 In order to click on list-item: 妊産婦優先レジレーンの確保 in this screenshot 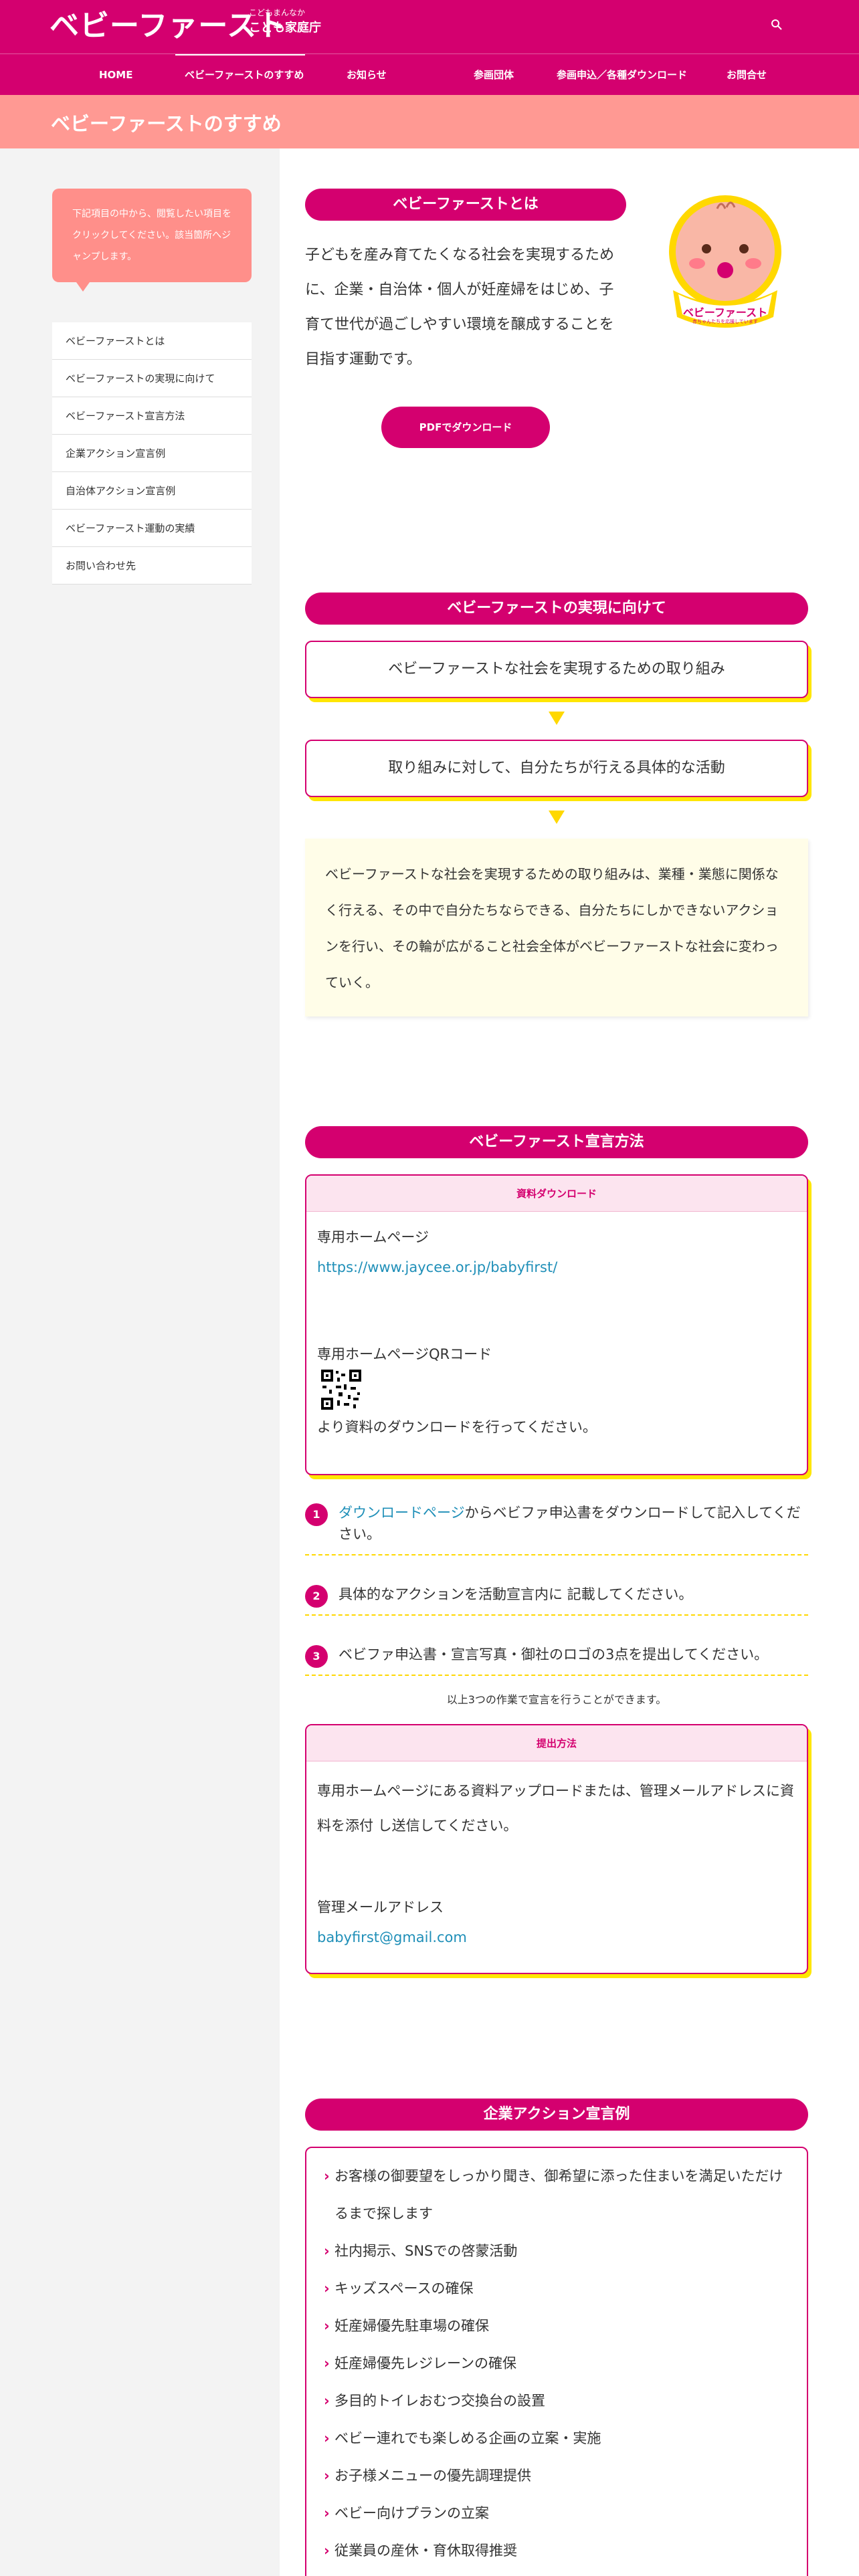, I will do `click(556, 2363)`.